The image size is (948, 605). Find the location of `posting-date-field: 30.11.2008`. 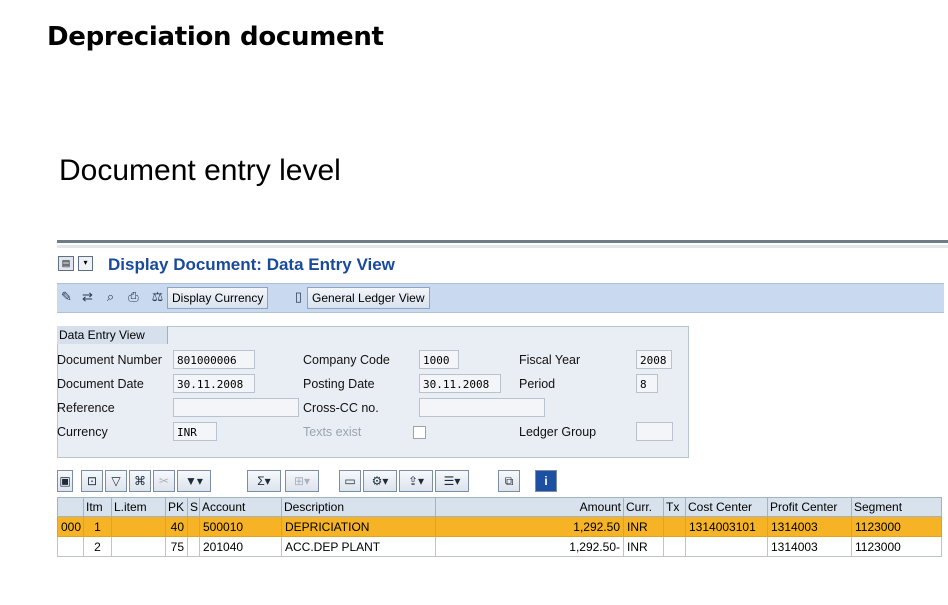

posting-date-field: 30.11.2008 is located at coordinates (460, 383).